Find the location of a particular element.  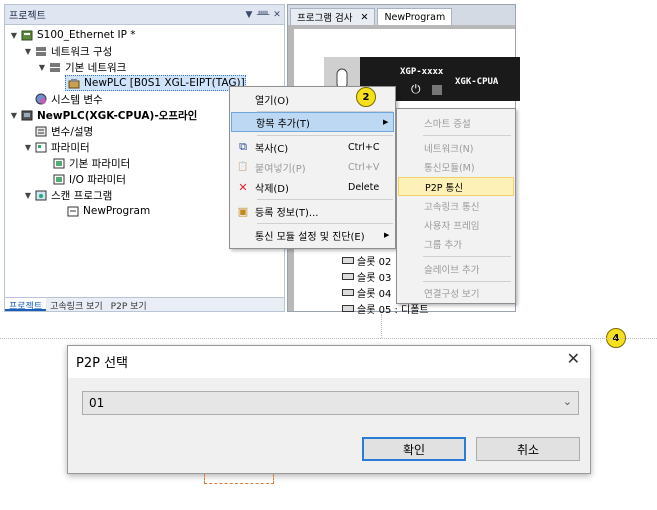

tree-label: NewProgram is located at coordinates (117, 211).